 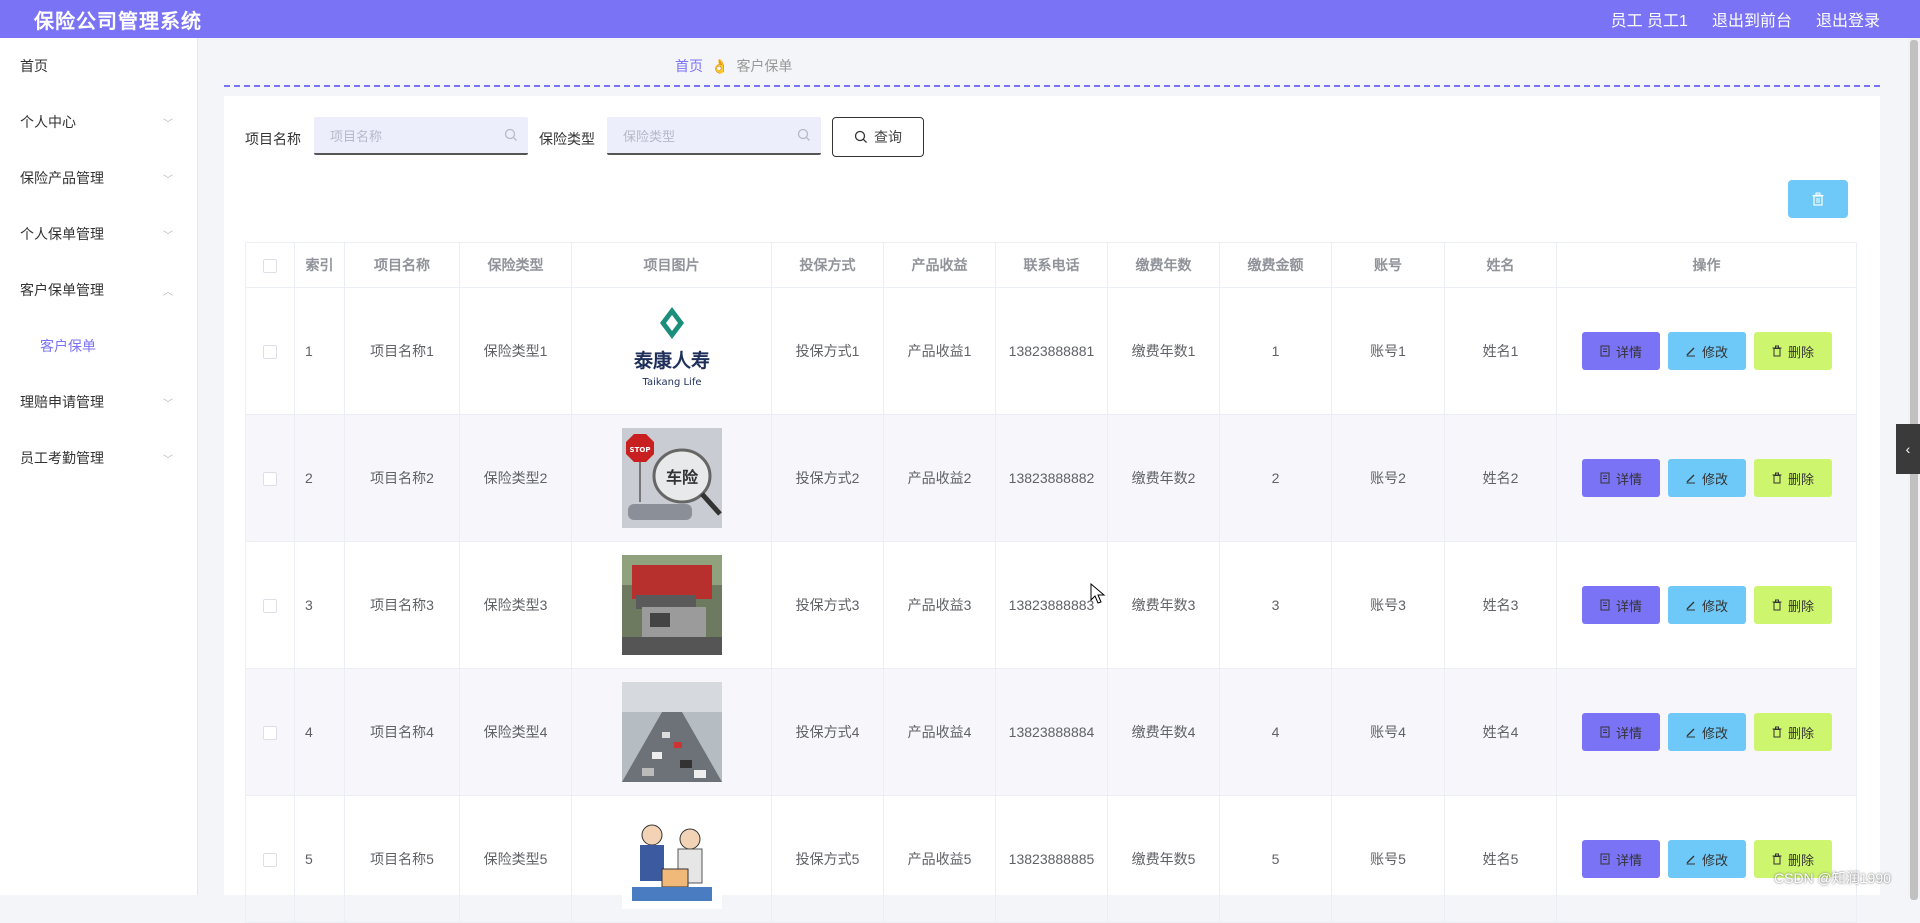 What do you see at coordinates (48, 122) in the screenshot?
I see `sidebar-item-label: 个人中心` at bounding box center [48, 122].